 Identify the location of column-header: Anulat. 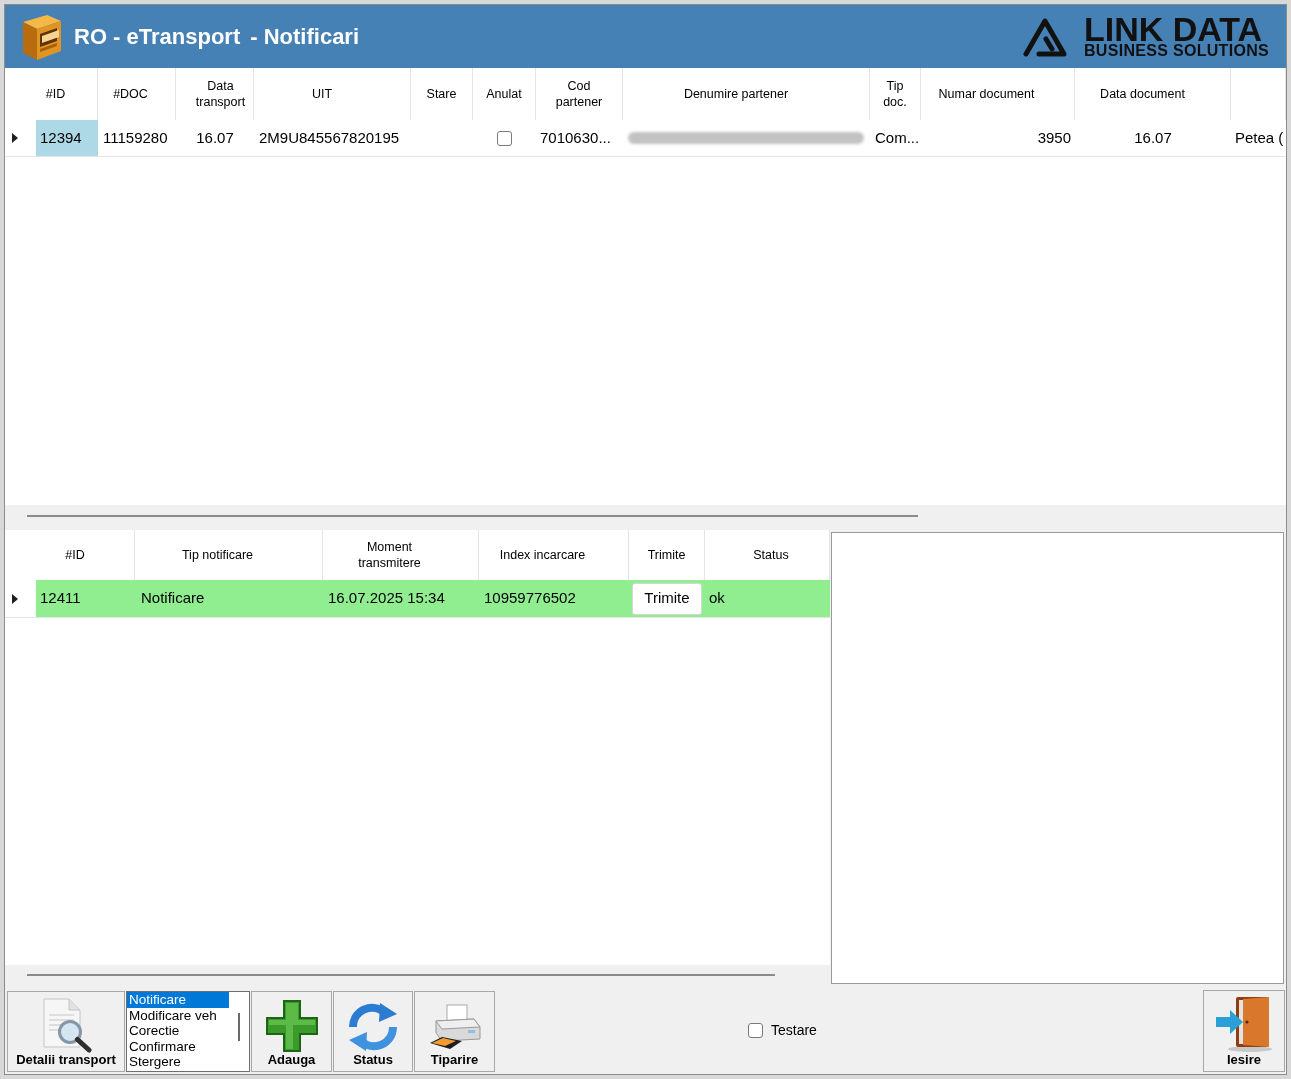
(504, 94).